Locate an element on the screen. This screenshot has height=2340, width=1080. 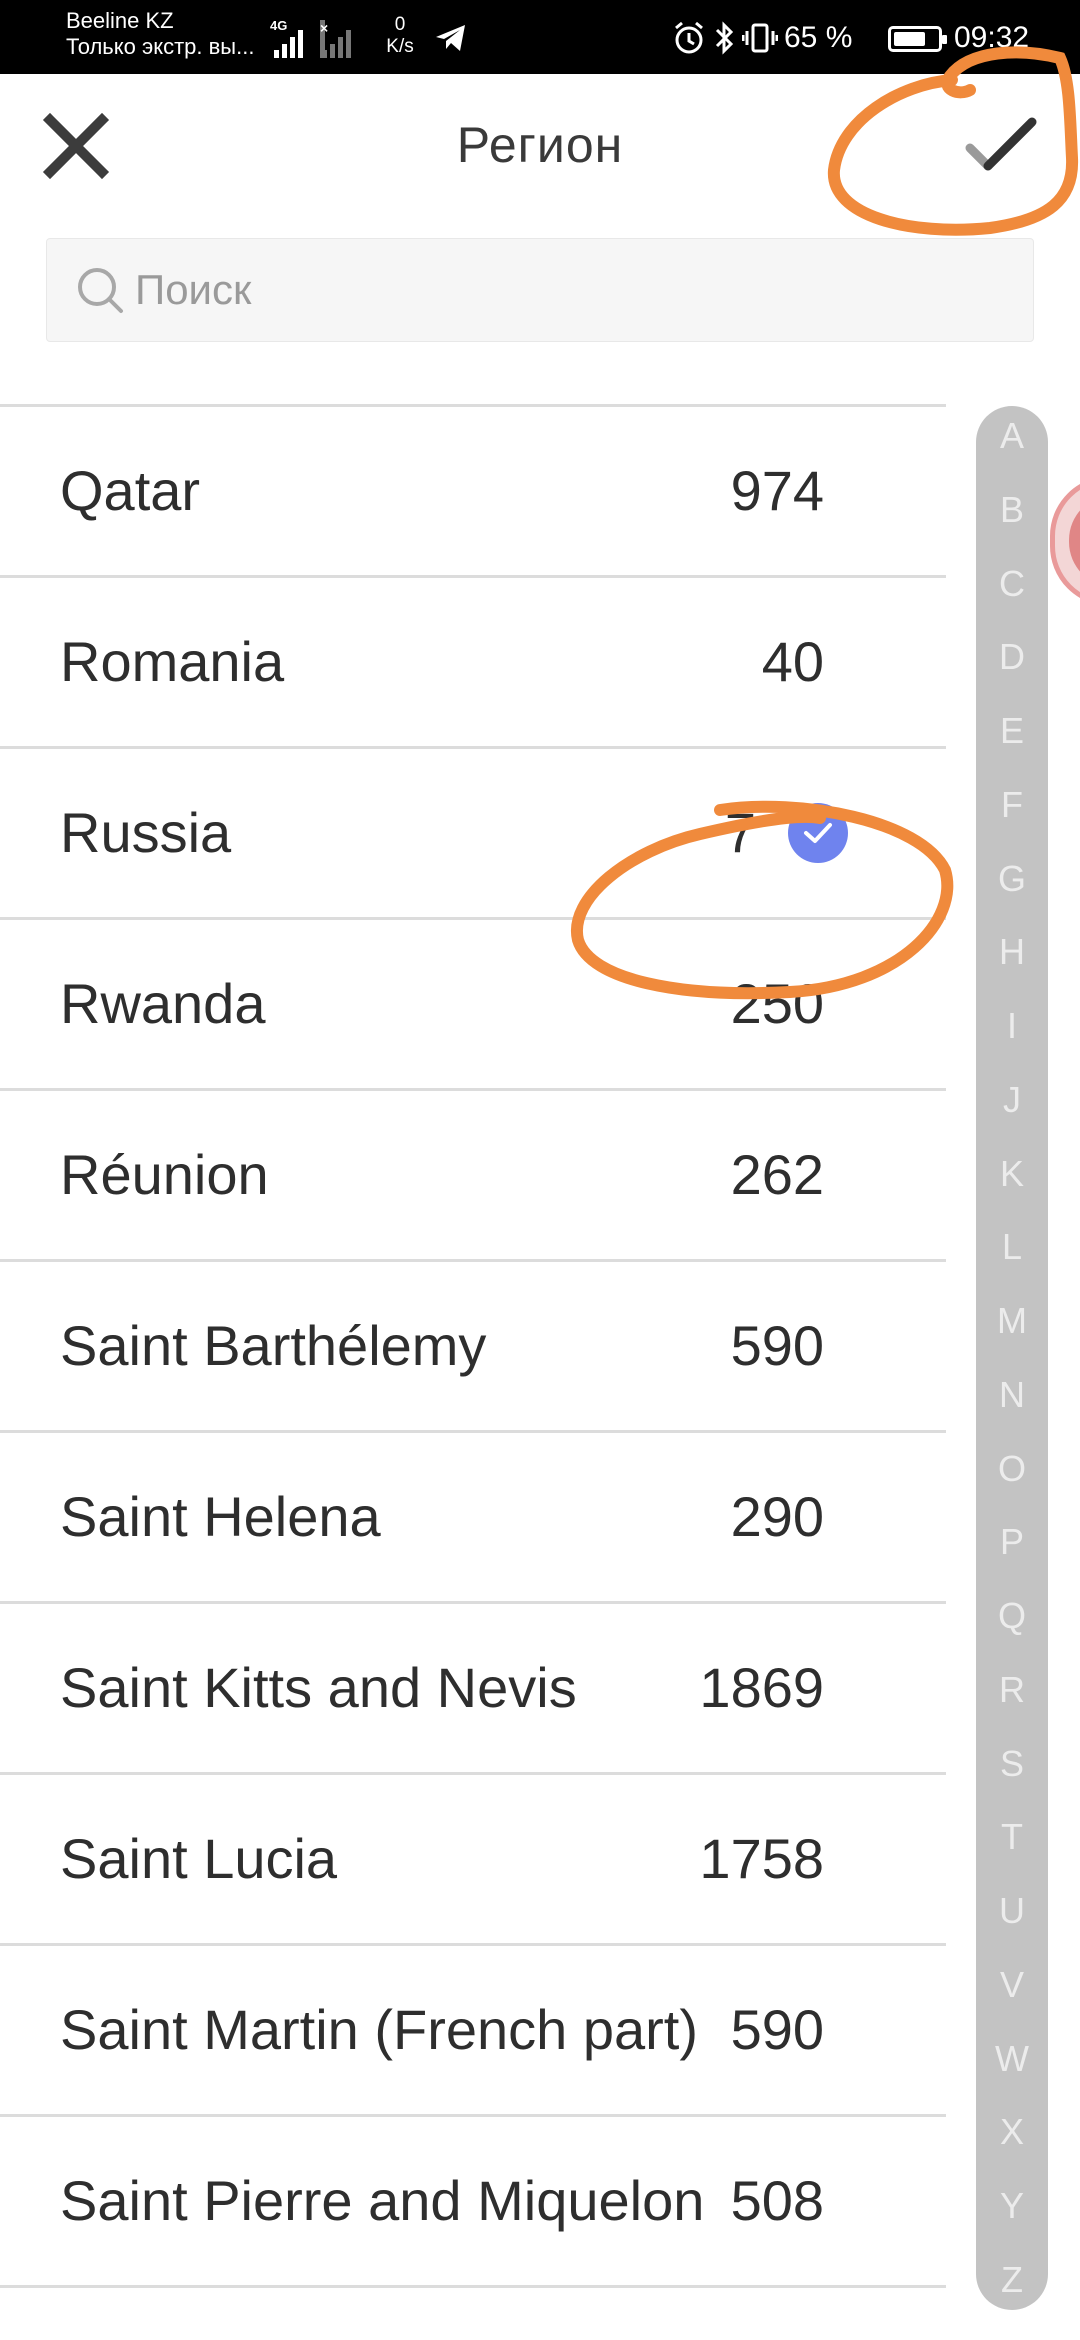
region-code: 290 is located at coordinates (777, 1516).